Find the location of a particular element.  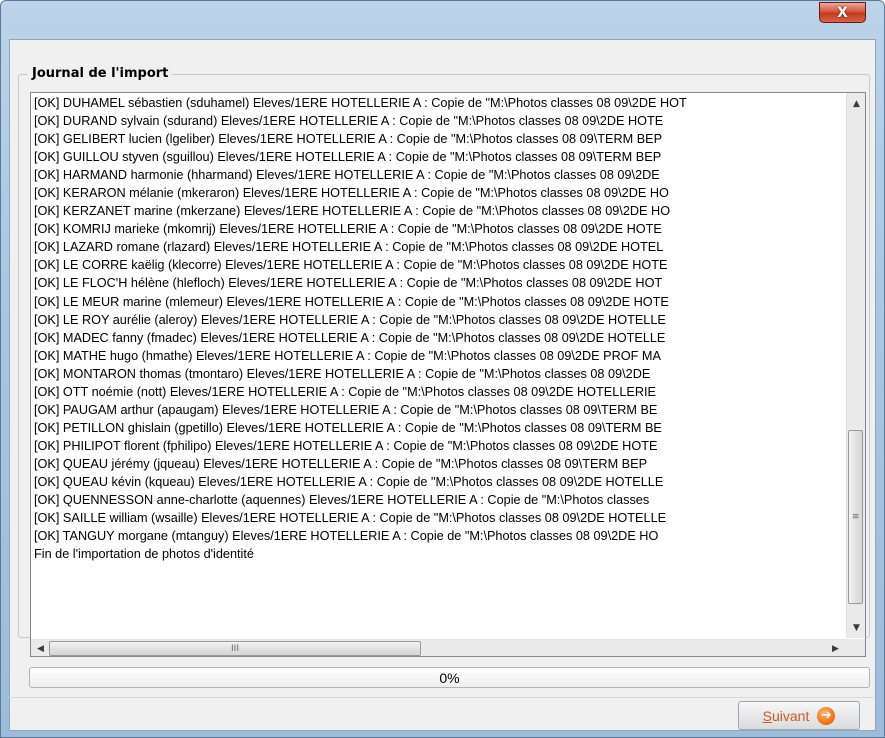

vertical-scroll-thumb: ≡ is located at coordinates (855, 517).